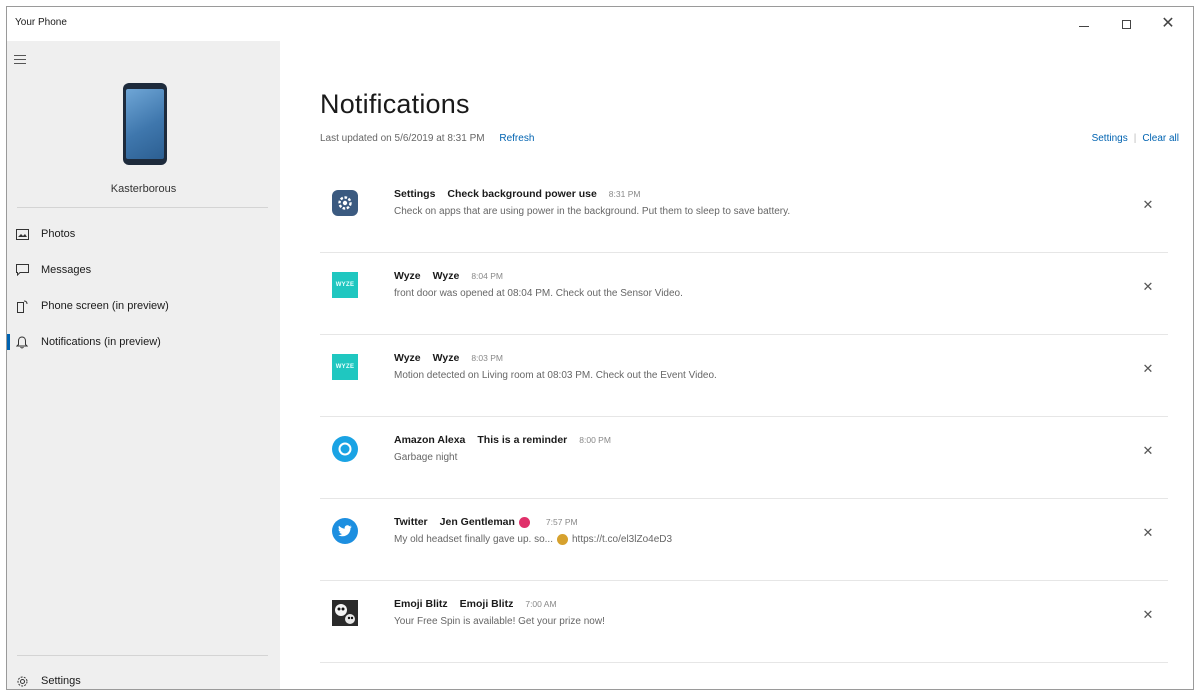 The width and height of the screenshot is (1200, 690). Describe the element at coordinates (22, 234) in the screenshot. I see `photos-icon` at that location.